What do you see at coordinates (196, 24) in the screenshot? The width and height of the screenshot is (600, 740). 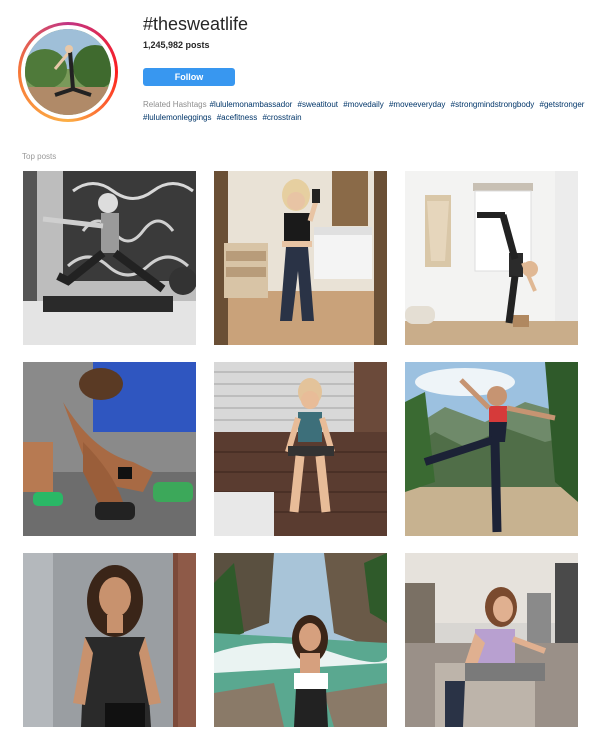 I see `hashtag-title: #thesweatlife` at bounding box center [196, 24].